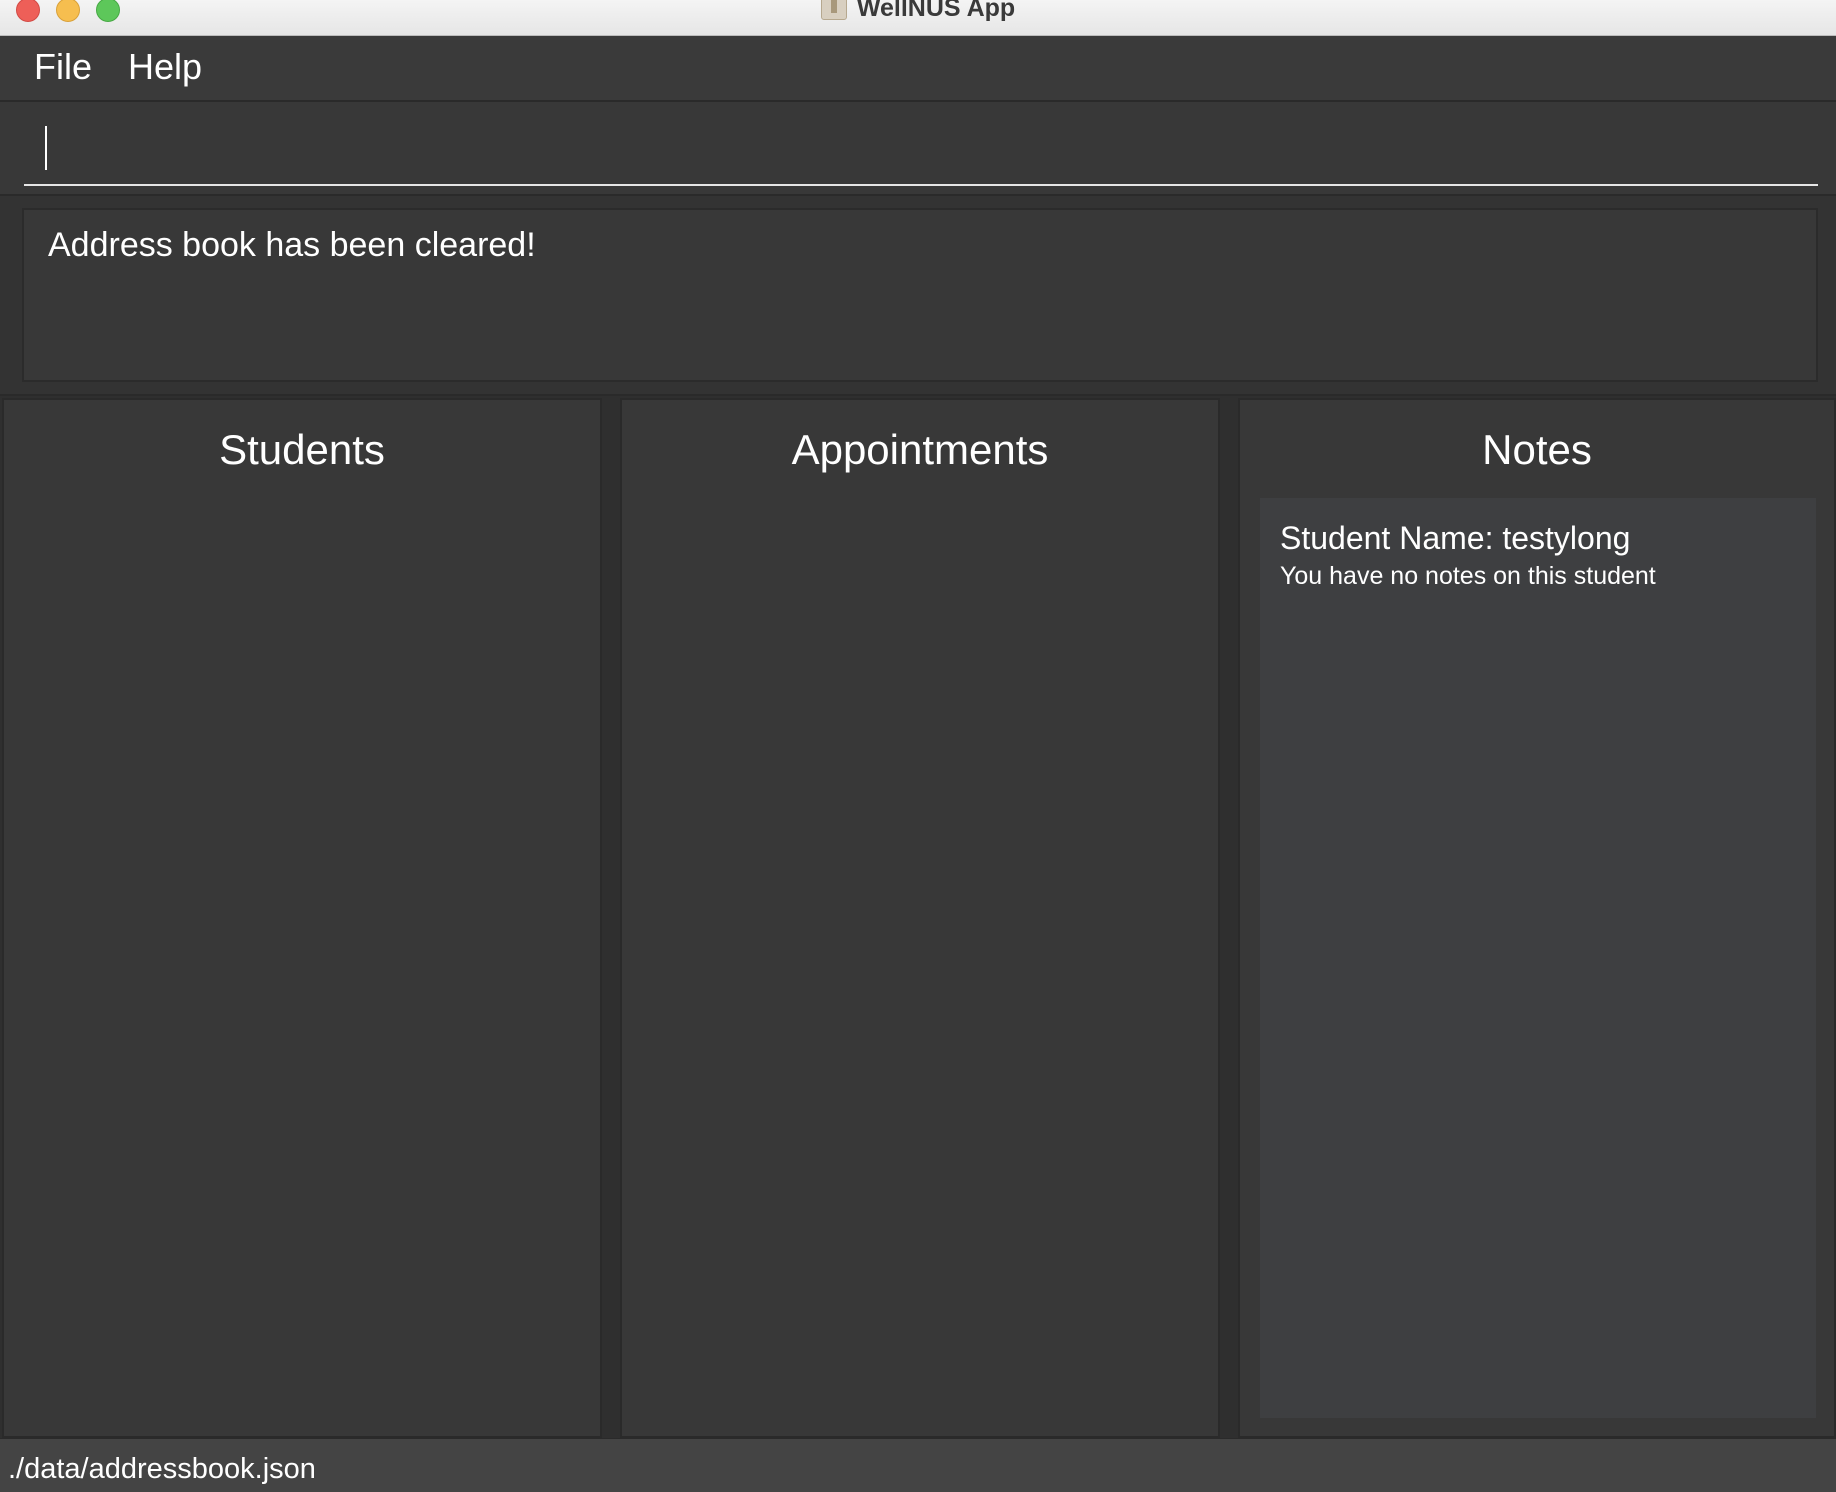 The width and height of the screenshot is (1836, 1492). Describe the element at coordinates (63, 67) in the screenshot. I see `menu-file: File` at that location.